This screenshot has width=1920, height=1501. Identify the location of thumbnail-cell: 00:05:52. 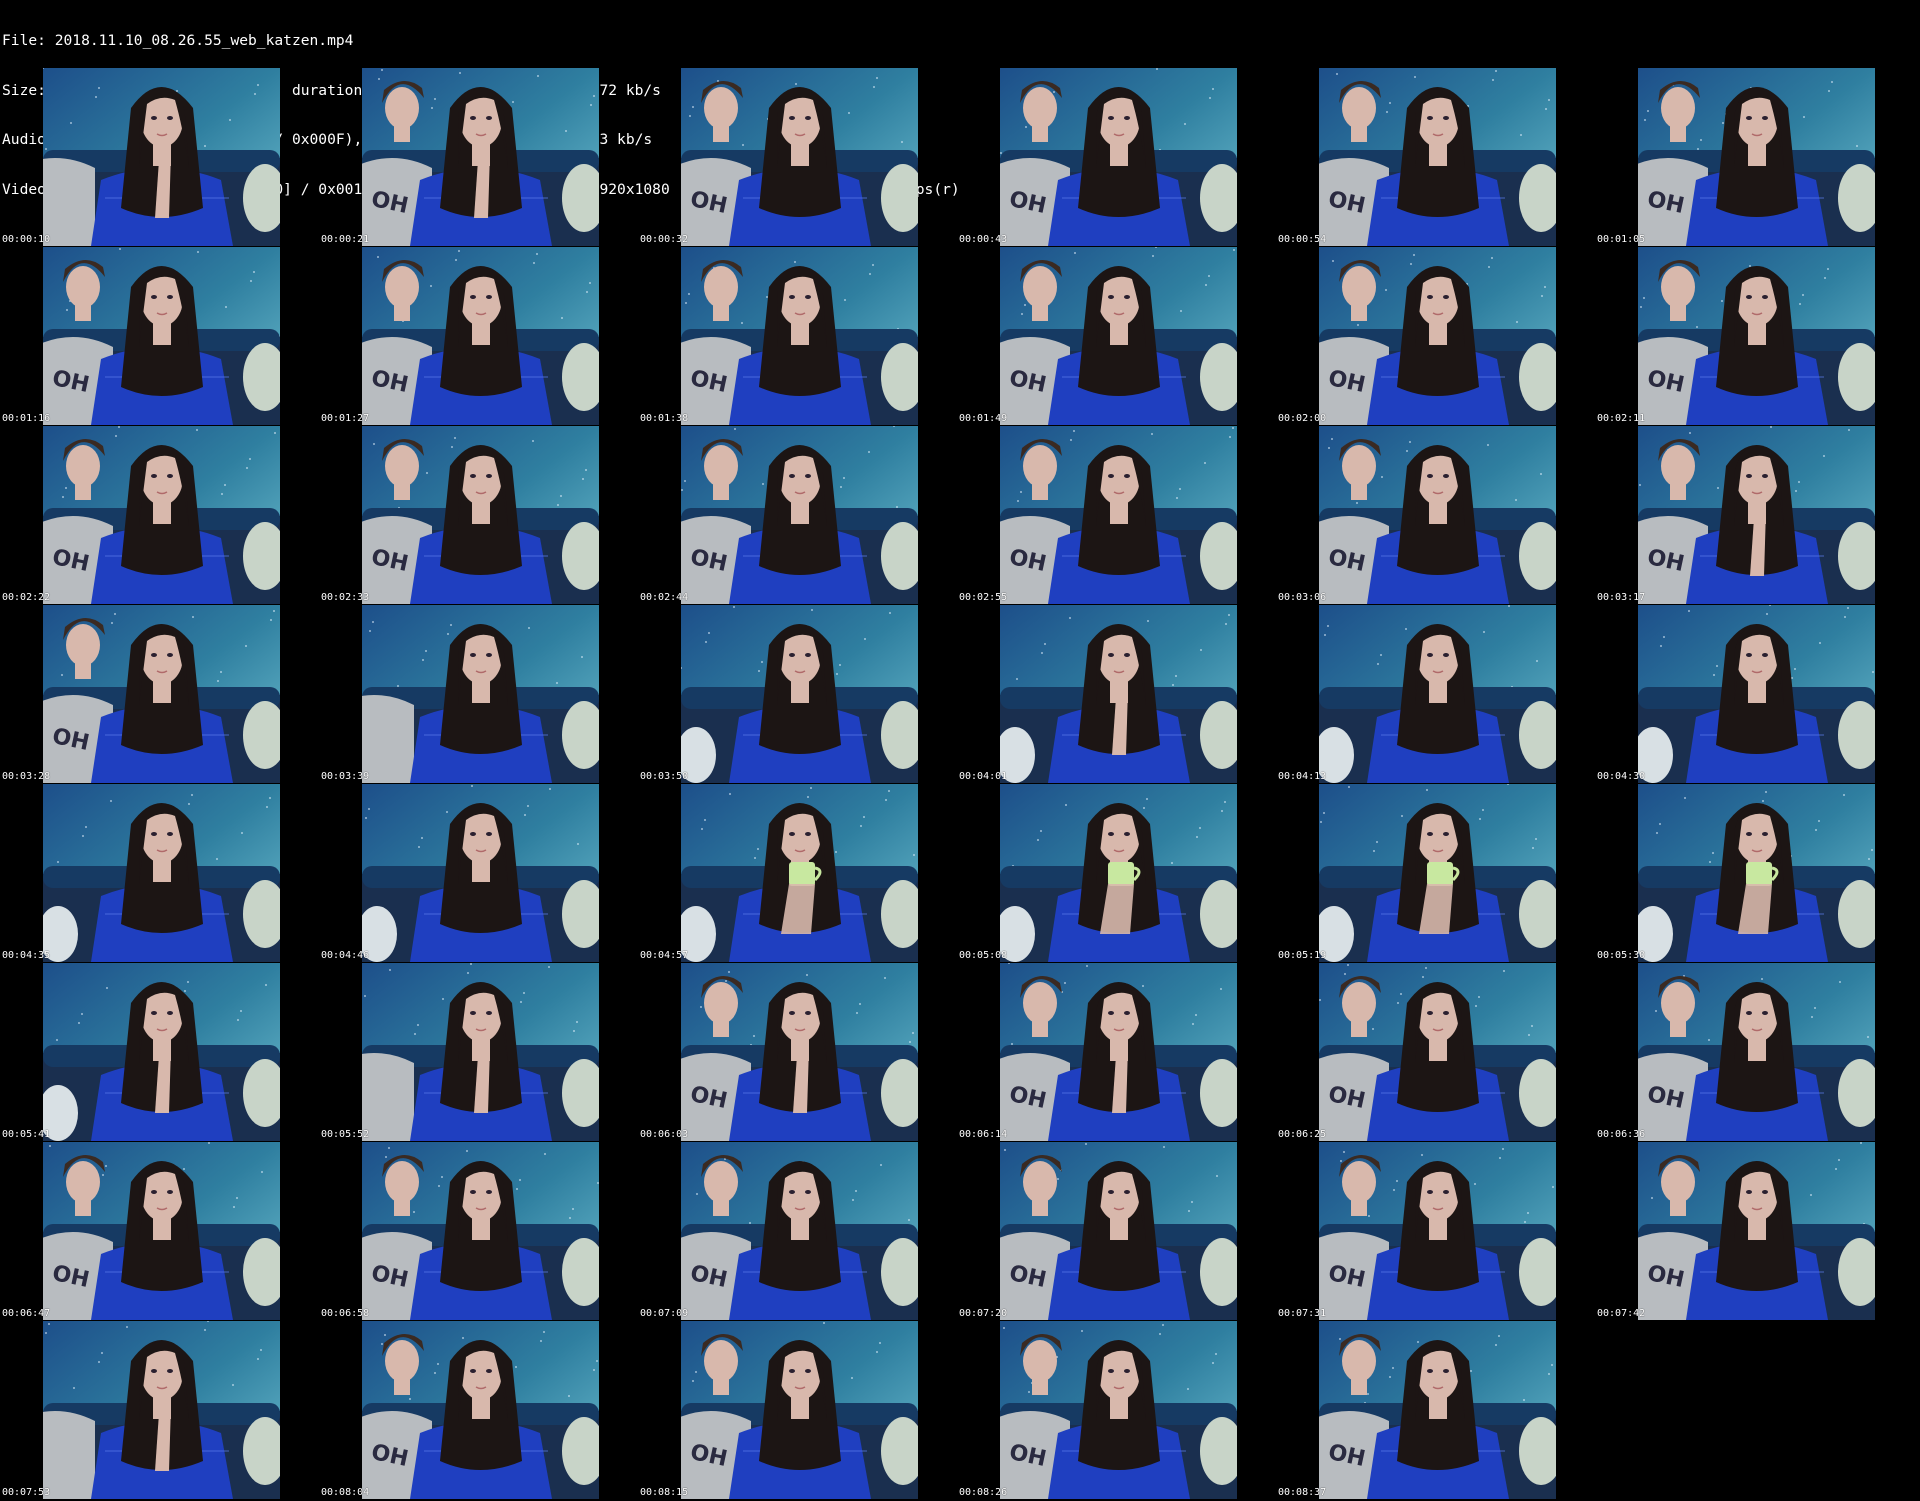
(478, 1052).